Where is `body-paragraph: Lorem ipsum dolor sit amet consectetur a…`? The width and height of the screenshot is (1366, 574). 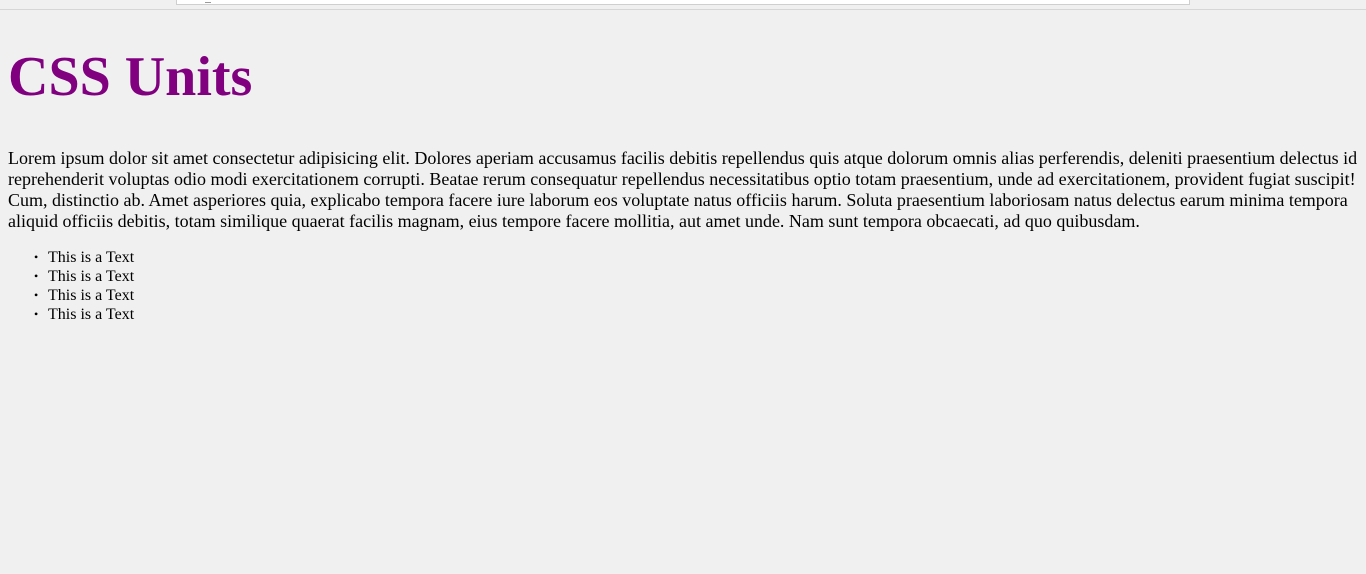
body-paragraph: Lorem ipsum dolor sit amet consectetur a… is located at coordinates (683, 189).